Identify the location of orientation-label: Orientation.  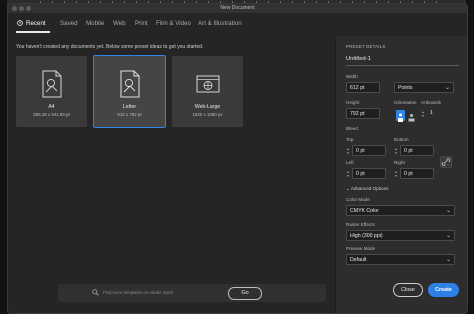
(405, 102).